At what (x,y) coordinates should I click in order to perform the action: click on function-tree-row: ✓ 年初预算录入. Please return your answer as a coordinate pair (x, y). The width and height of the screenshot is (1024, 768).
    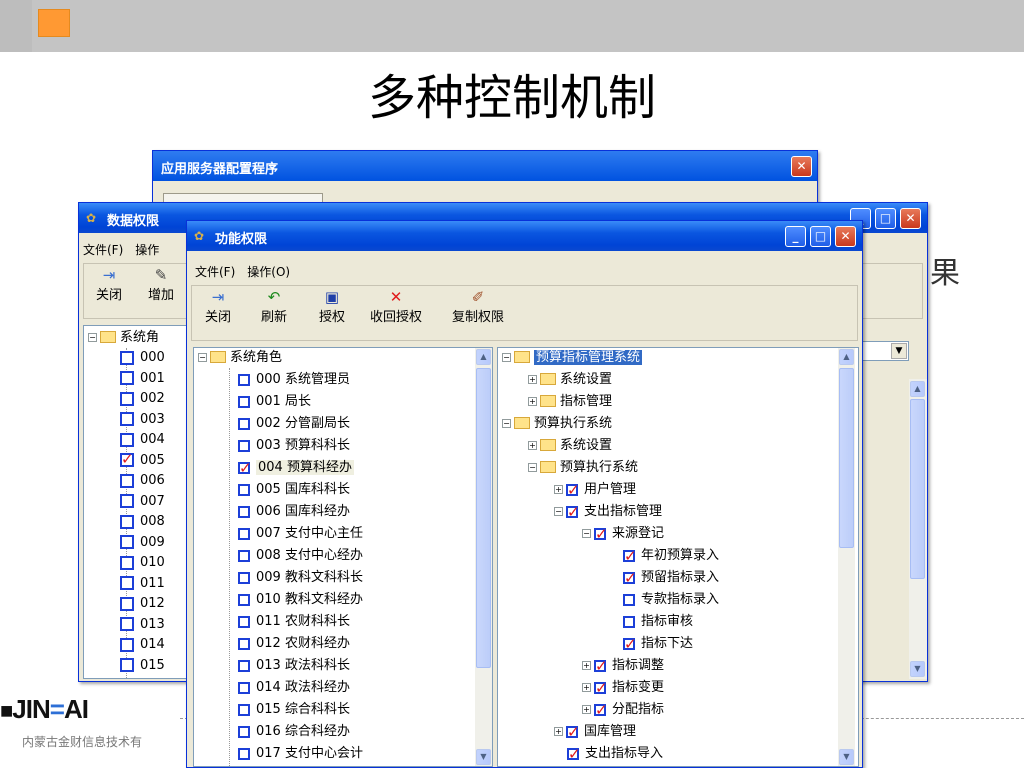
    Looking at the image, I should click on (664, 556).